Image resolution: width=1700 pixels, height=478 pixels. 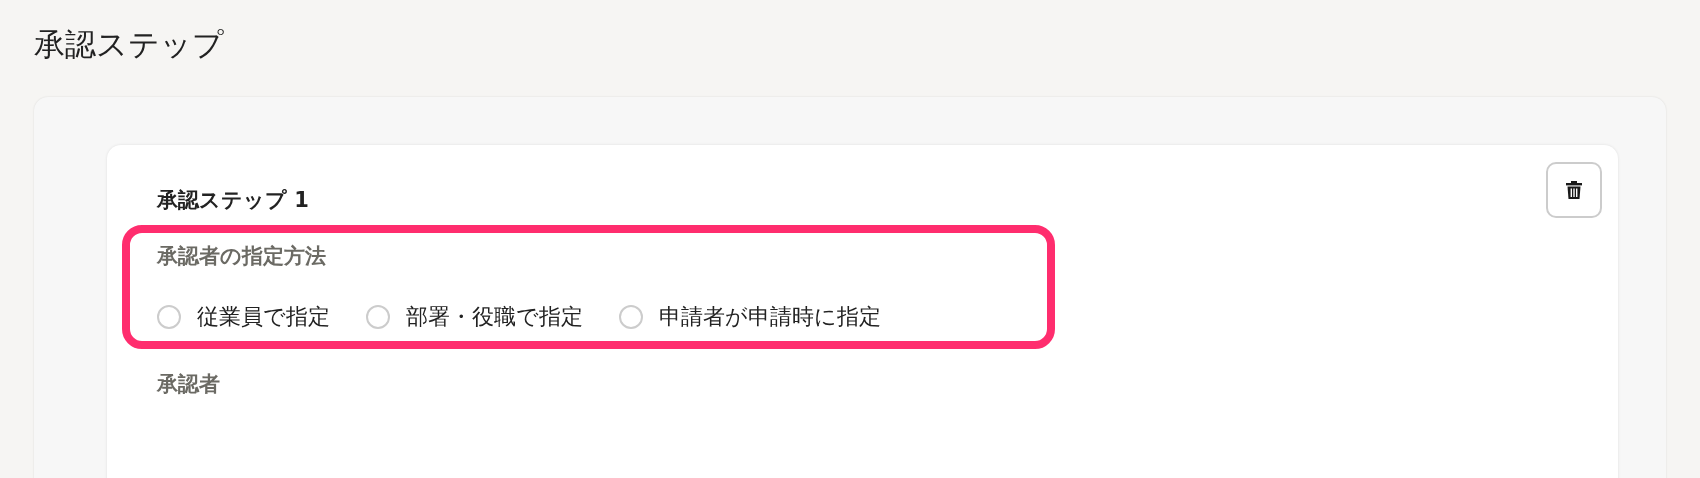 What do you see at coordinates (233, 200) in the screenshot?
I see `step-title: 承認ステップ 1` at bounding box center [233, 200].